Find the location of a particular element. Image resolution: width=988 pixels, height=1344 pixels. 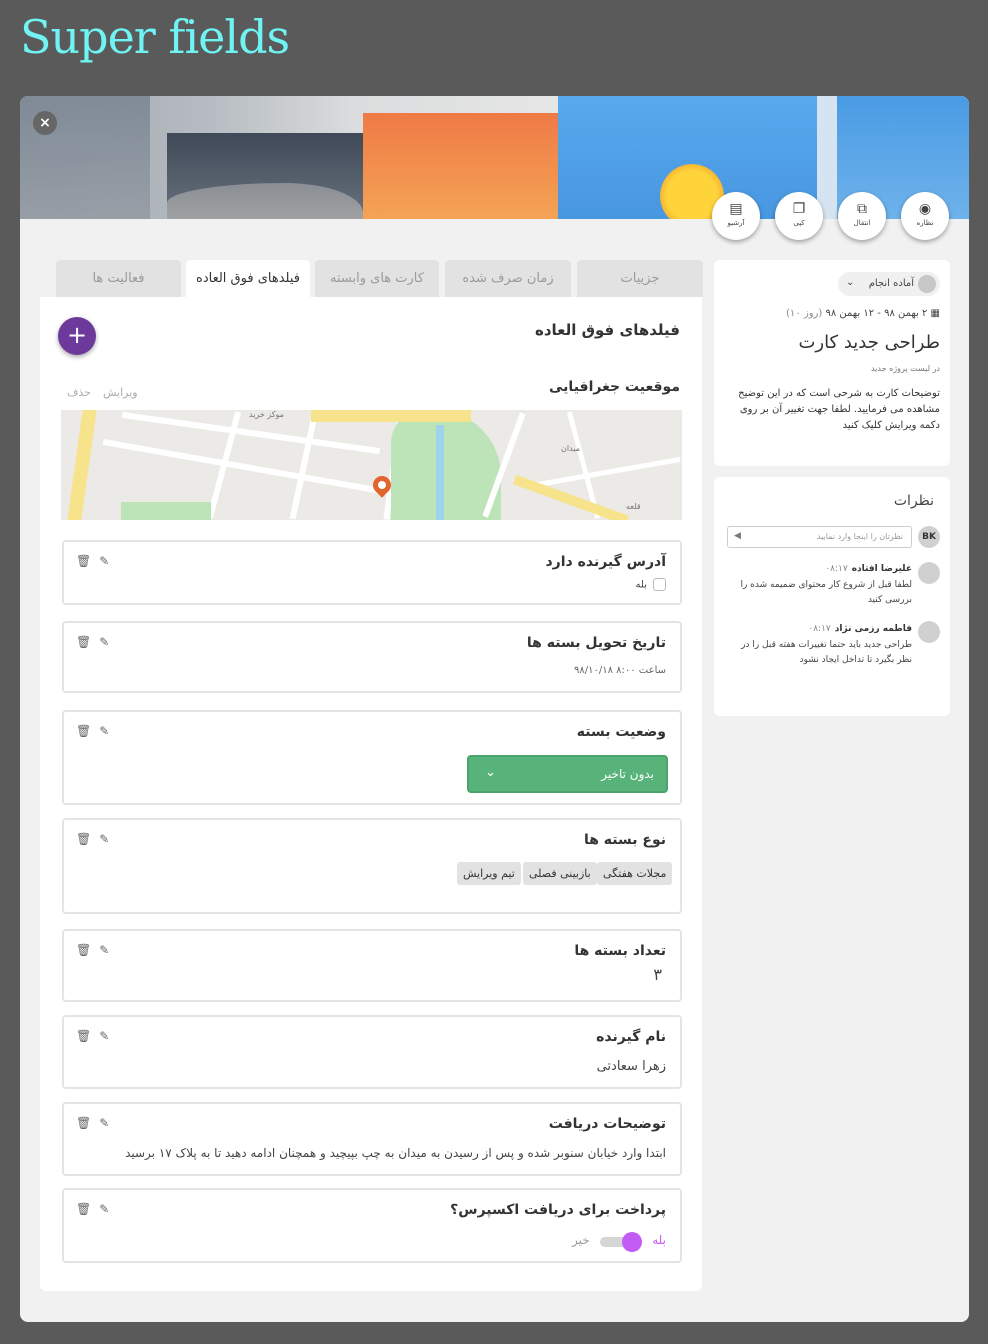

archive-button: ▤ آرشیو is located at coordinates (736, 216).